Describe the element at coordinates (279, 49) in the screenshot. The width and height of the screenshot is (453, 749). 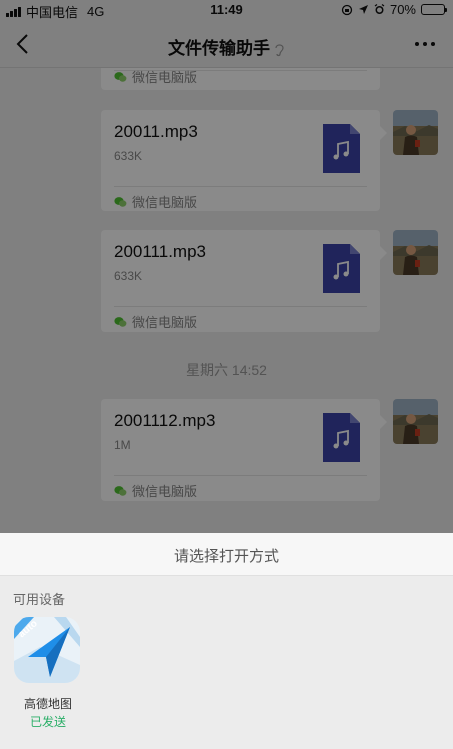
I see `earpiece-mode-icon` at that location.